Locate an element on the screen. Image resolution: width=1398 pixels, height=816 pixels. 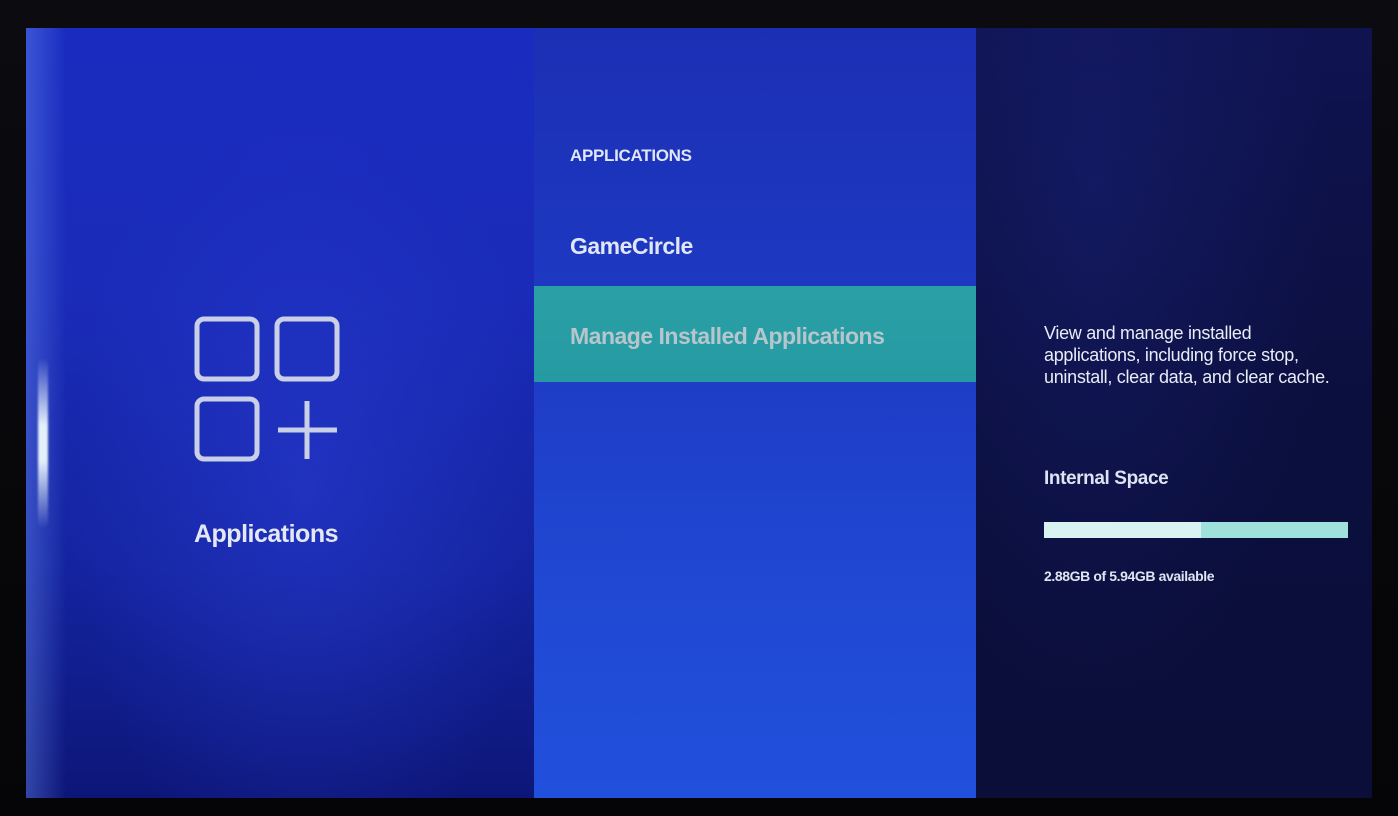
apps-grid-add-icon is located at coordinates (267, 389).